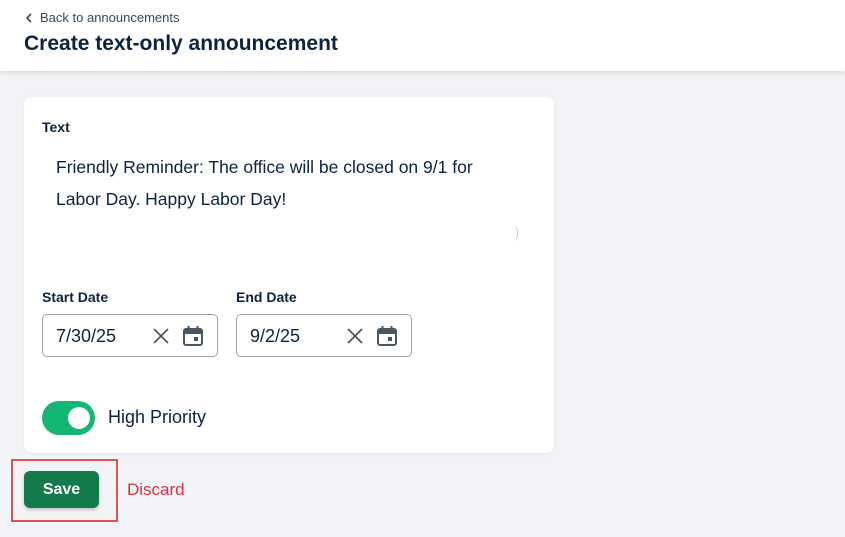 This screenshot has width=845, height=537. Describe the element at coordinates (56, 127) in the screenshot. I see `text-label: Text` at that location.